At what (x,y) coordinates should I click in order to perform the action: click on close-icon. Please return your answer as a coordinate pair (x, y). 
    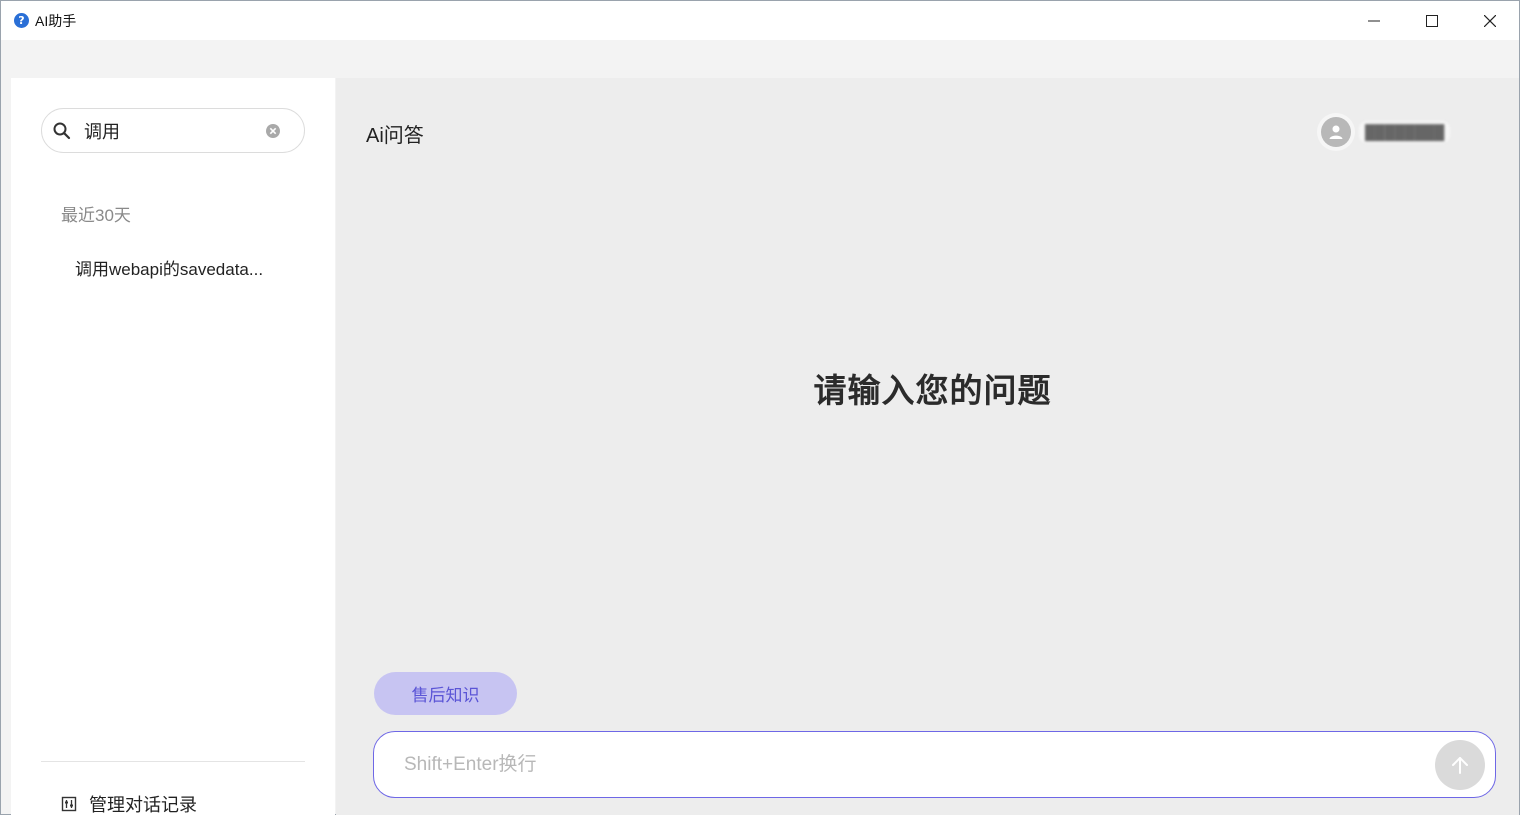
    Looking at the image, I should click on (1490, 20).